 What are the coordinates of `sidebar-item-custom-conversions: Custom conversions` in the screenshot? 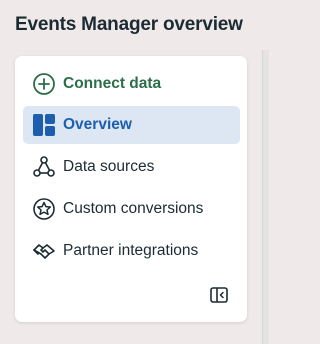 It's located at (131, 209).